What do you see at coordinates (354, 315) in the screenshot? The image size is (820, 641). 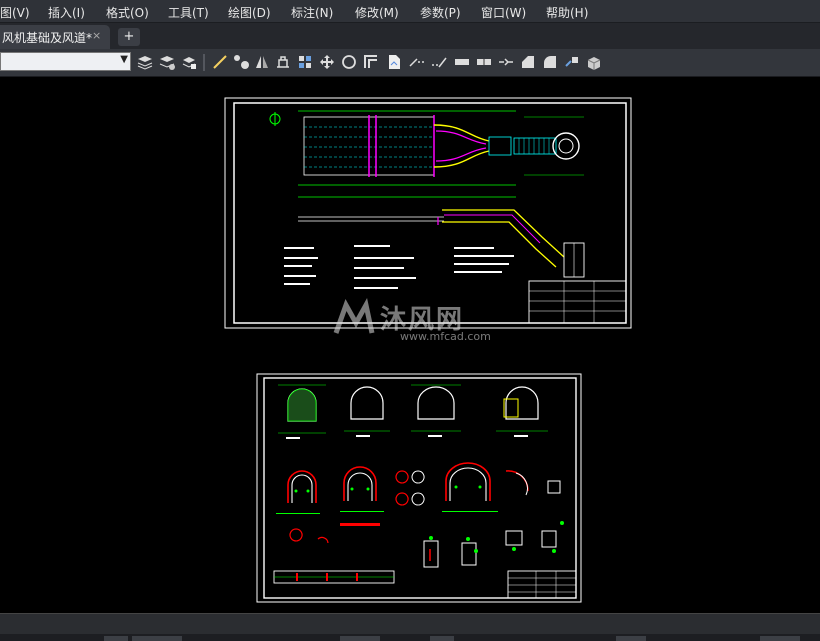 I see `watermark-logo-icon` at bounding box center [354, 315].